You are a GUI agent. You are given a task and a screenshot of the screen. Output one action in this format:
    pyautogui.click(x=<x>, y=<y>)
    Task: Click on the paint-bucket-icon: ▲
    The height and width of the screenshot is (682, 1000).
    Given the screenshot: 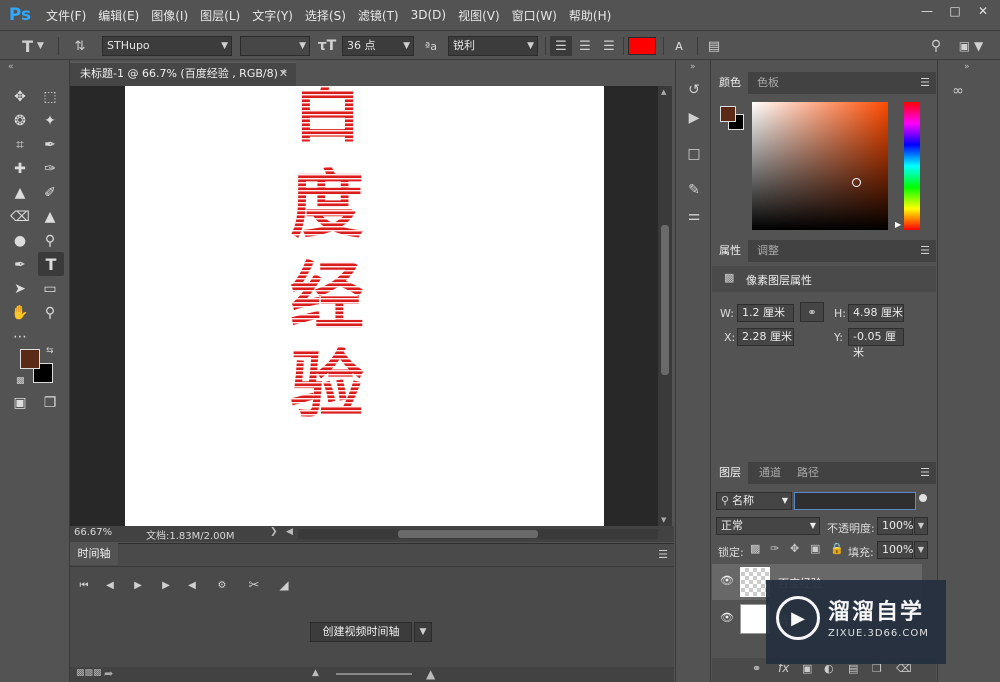 What is the action you would take?
    pyautogui.click(x=50, y=217)
    